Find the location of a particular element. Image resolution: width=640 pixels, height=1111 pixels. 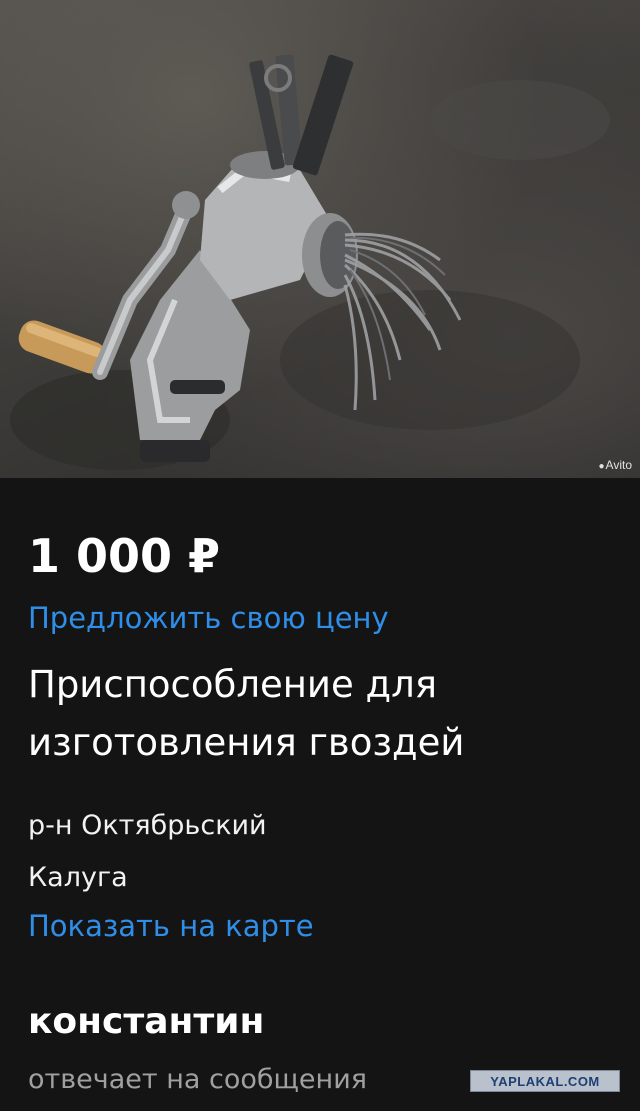

avito-watermark: ●Avito is located at coordinates (615, 465).